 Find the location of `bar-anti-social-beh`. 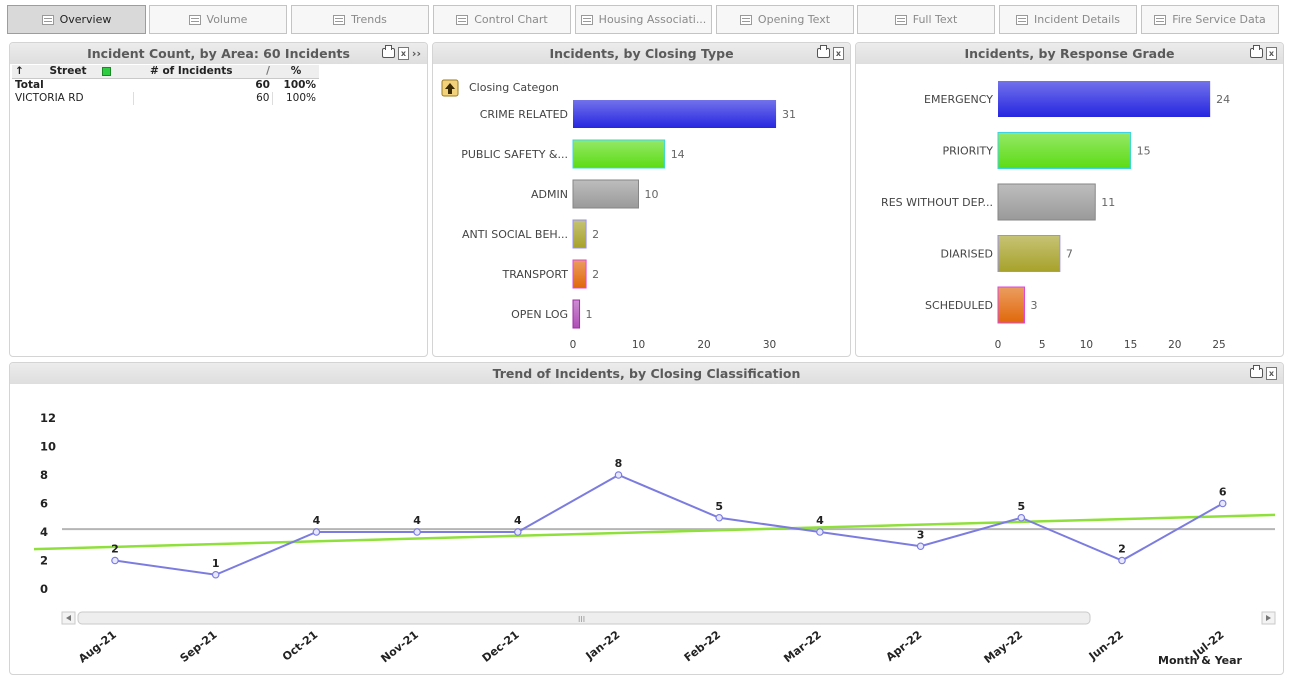

bar-anti-social-beh is located at coordinates (579, 234).